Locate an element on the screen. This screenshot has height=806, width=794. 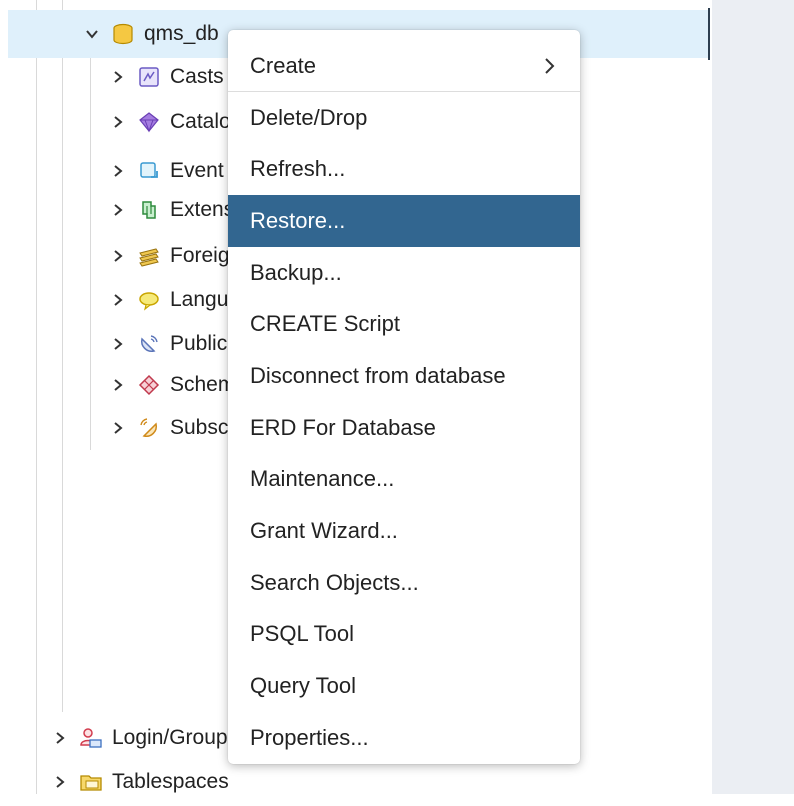
menu-item-label: CREATE Script is located at coordinates (325, 324).